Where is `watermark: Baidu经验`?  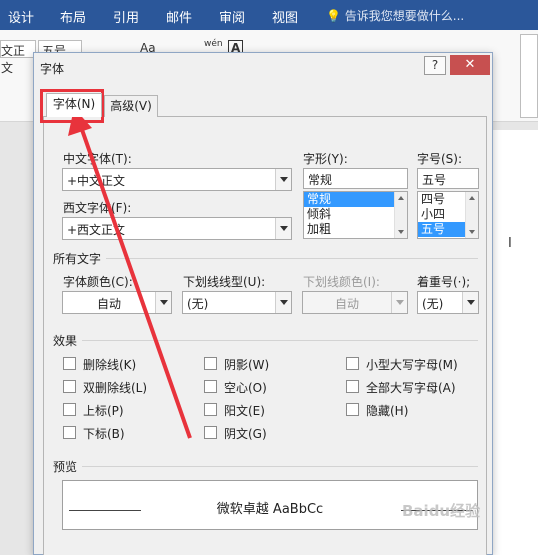
watermark: Baidu经验 is located at coordinates (441, 511).